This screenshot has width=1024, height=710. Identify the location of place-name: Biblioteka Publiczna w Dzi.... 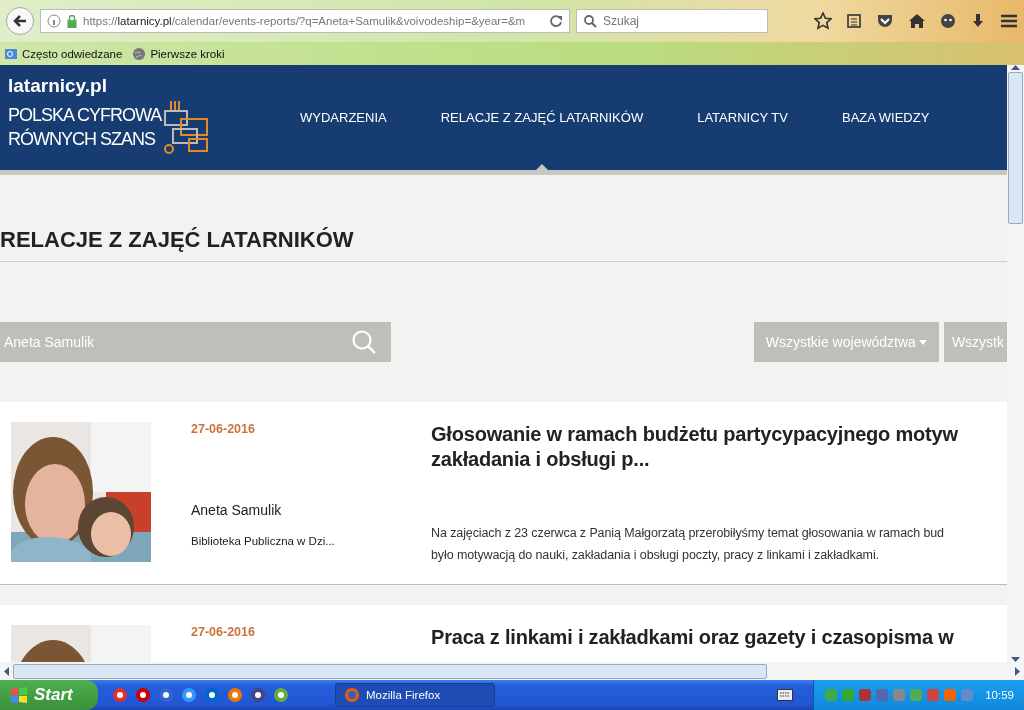
(263, 541).